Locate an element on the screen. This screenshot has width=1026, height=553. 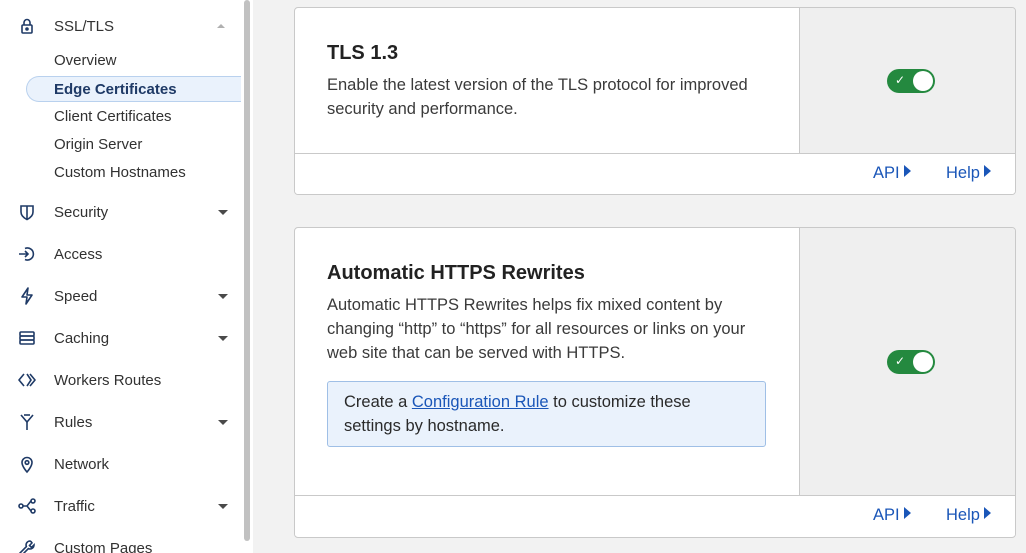
sub-item-edge-certificates: Edge Certificates is located at coordinates (139, 89).